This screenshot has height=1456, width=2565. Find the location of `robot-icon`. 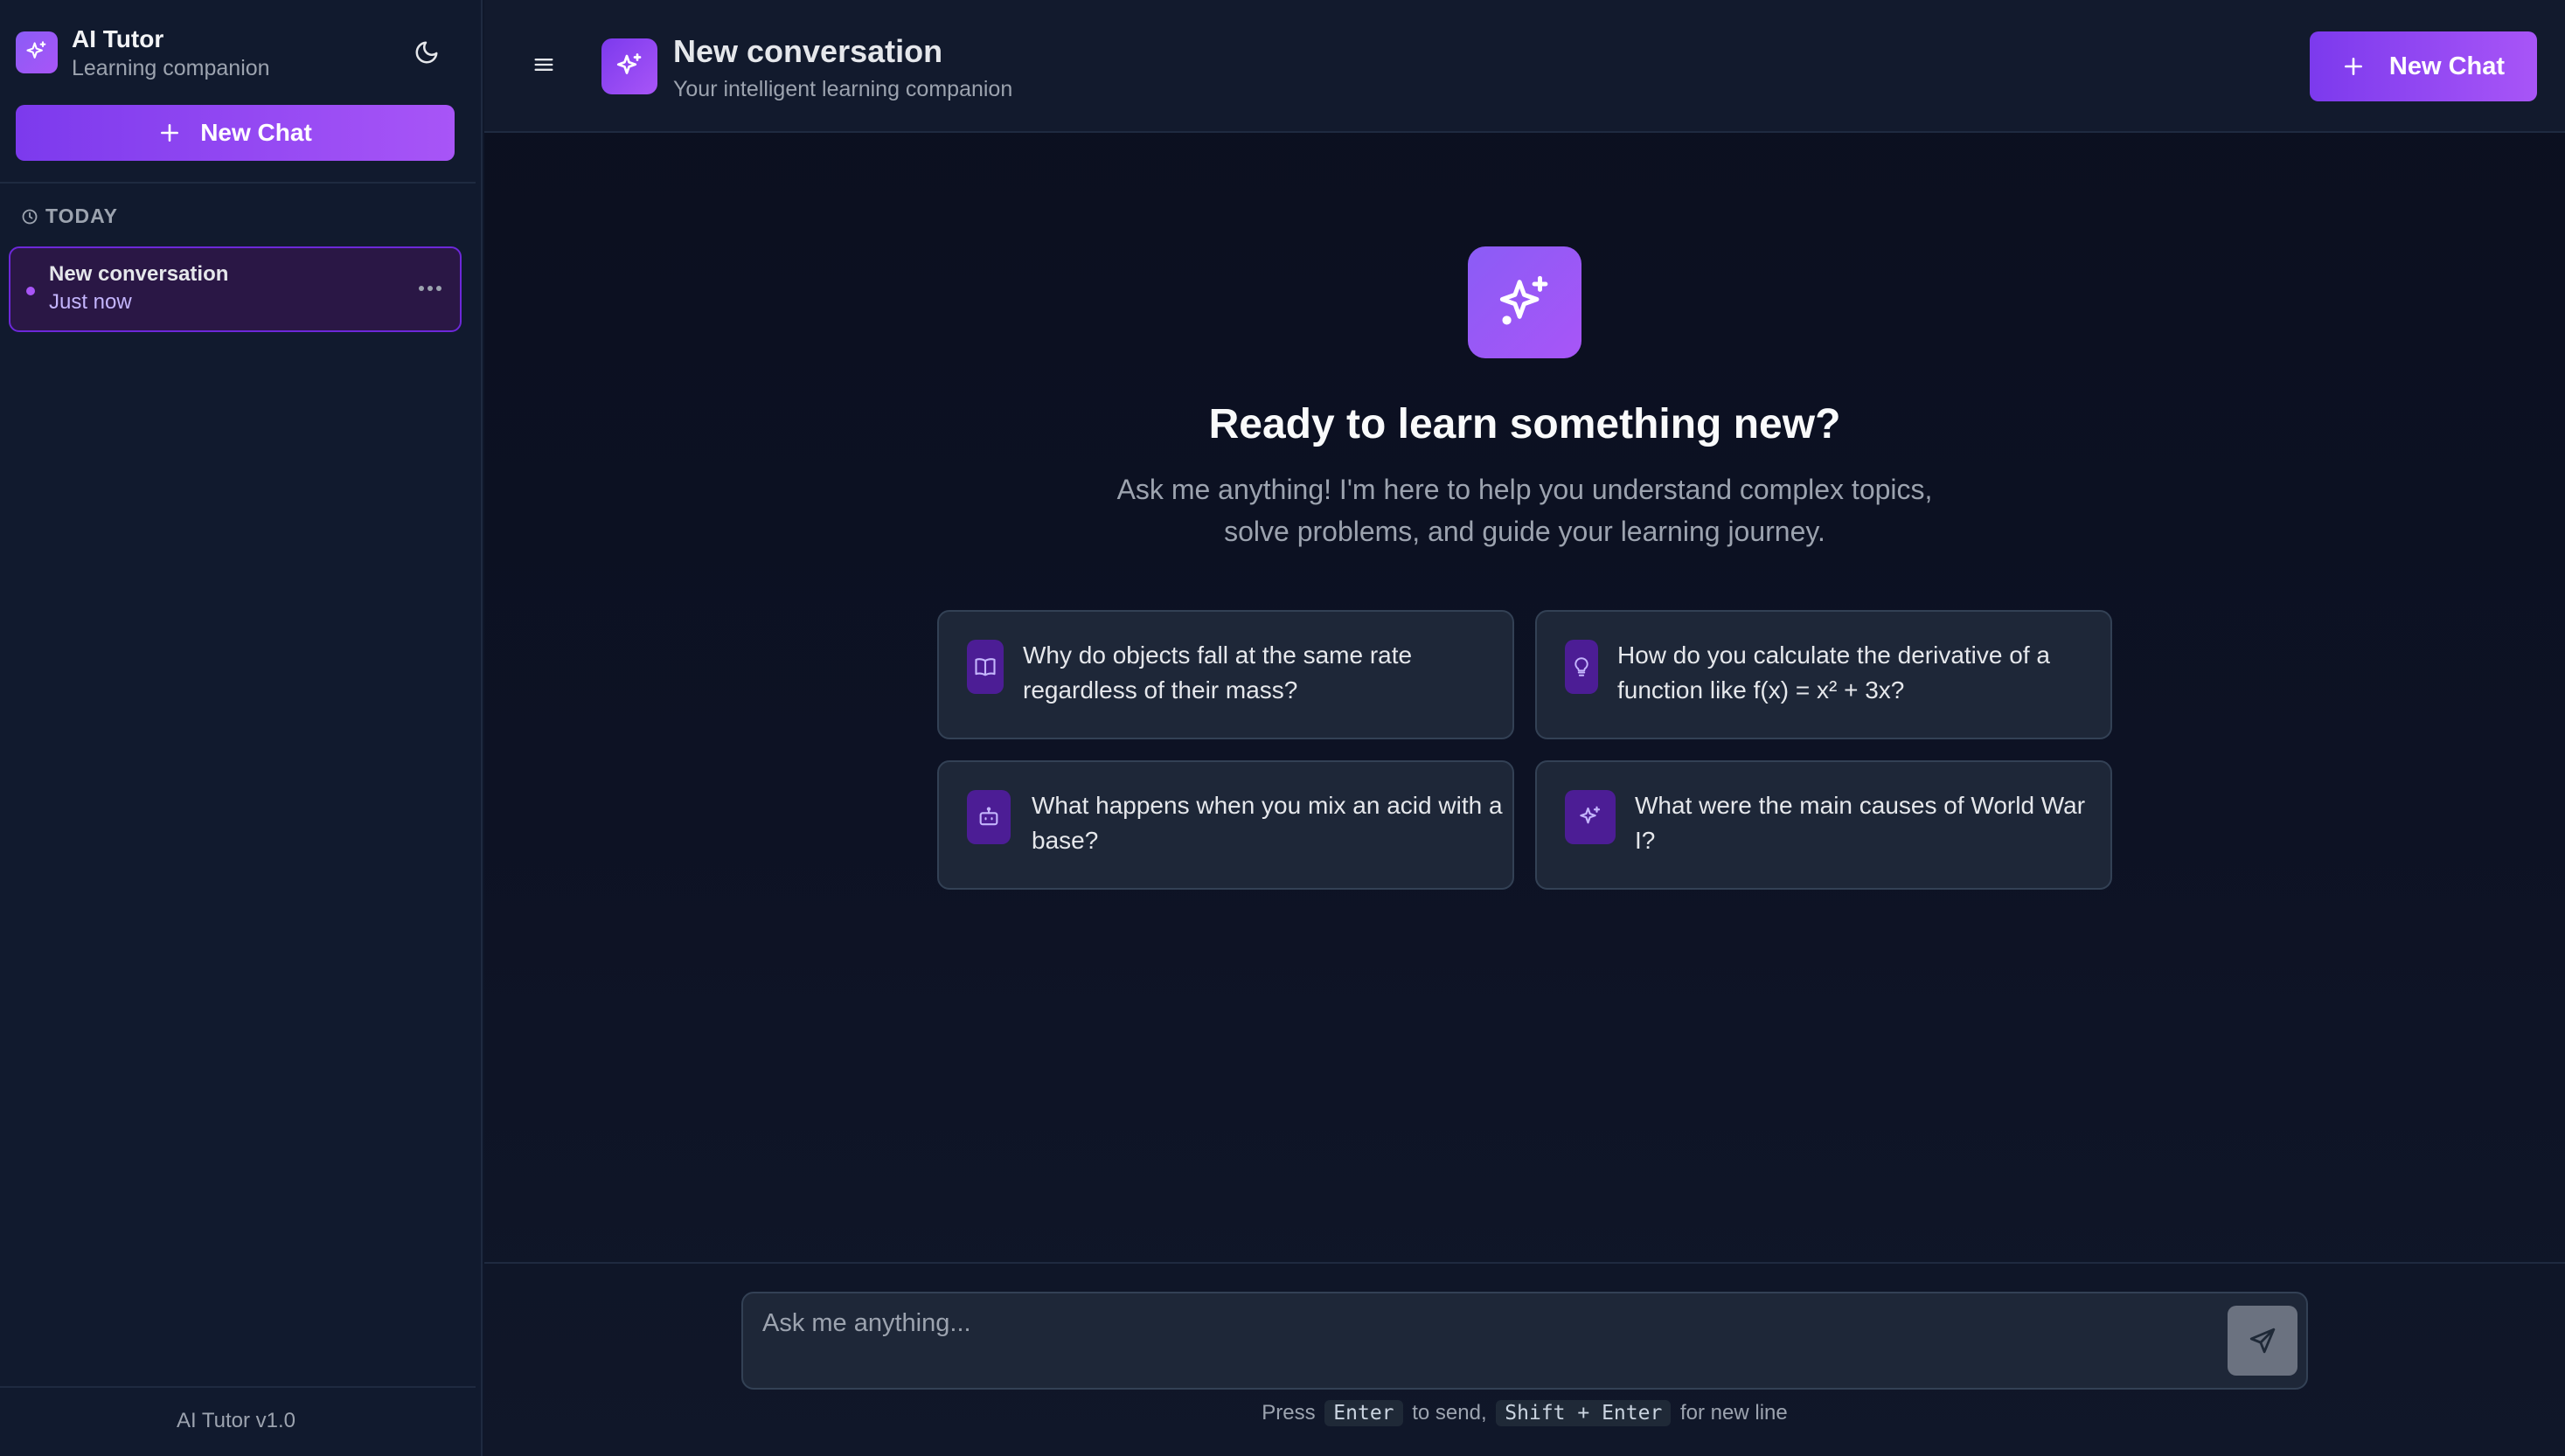

robot-icon is located at coordinates (989, 817).